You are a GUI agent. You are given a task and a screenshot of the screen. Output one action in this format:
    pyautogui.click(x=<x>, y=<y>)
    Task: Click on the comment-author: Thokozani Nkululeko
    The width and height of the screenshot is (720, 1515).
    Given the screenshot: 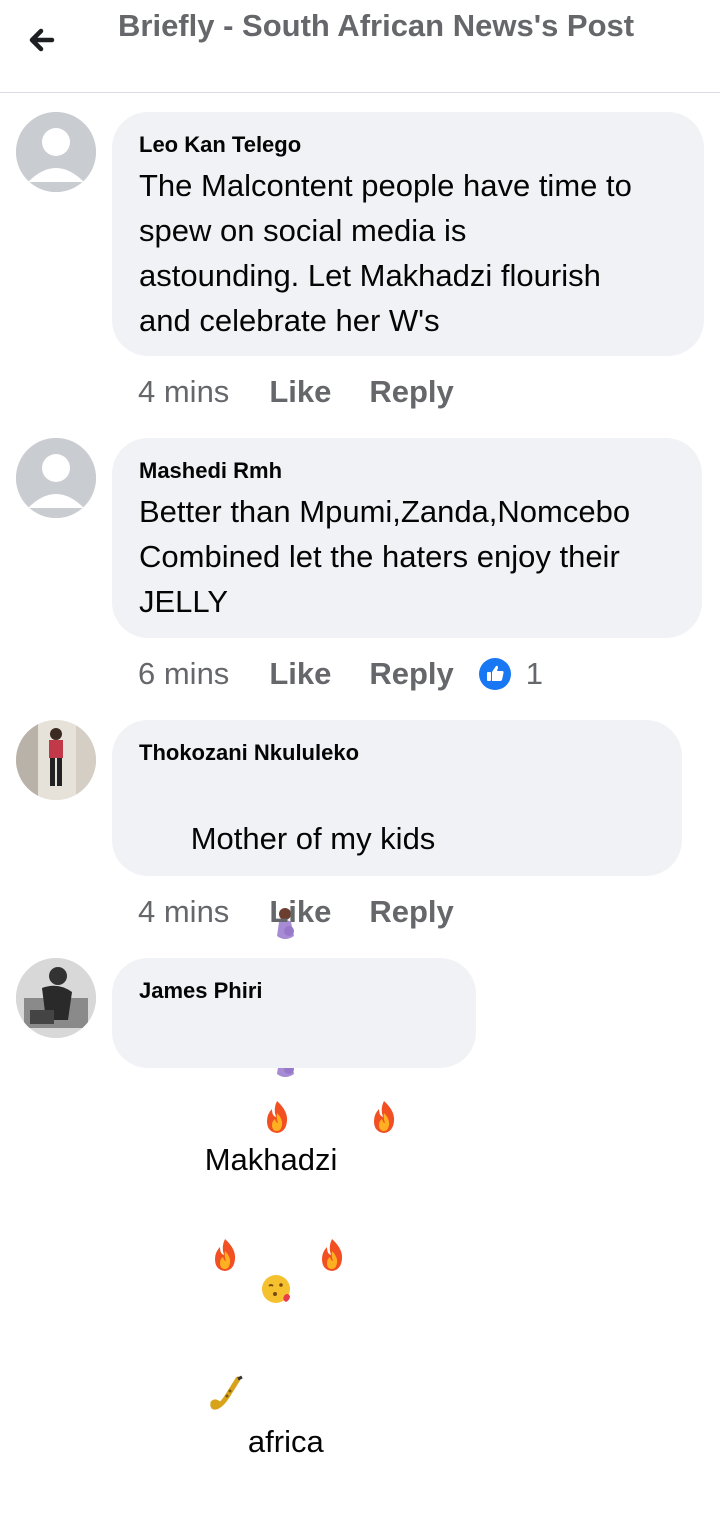 What is the action you would take?
    pyautogui.click(x=397, y=753)
    